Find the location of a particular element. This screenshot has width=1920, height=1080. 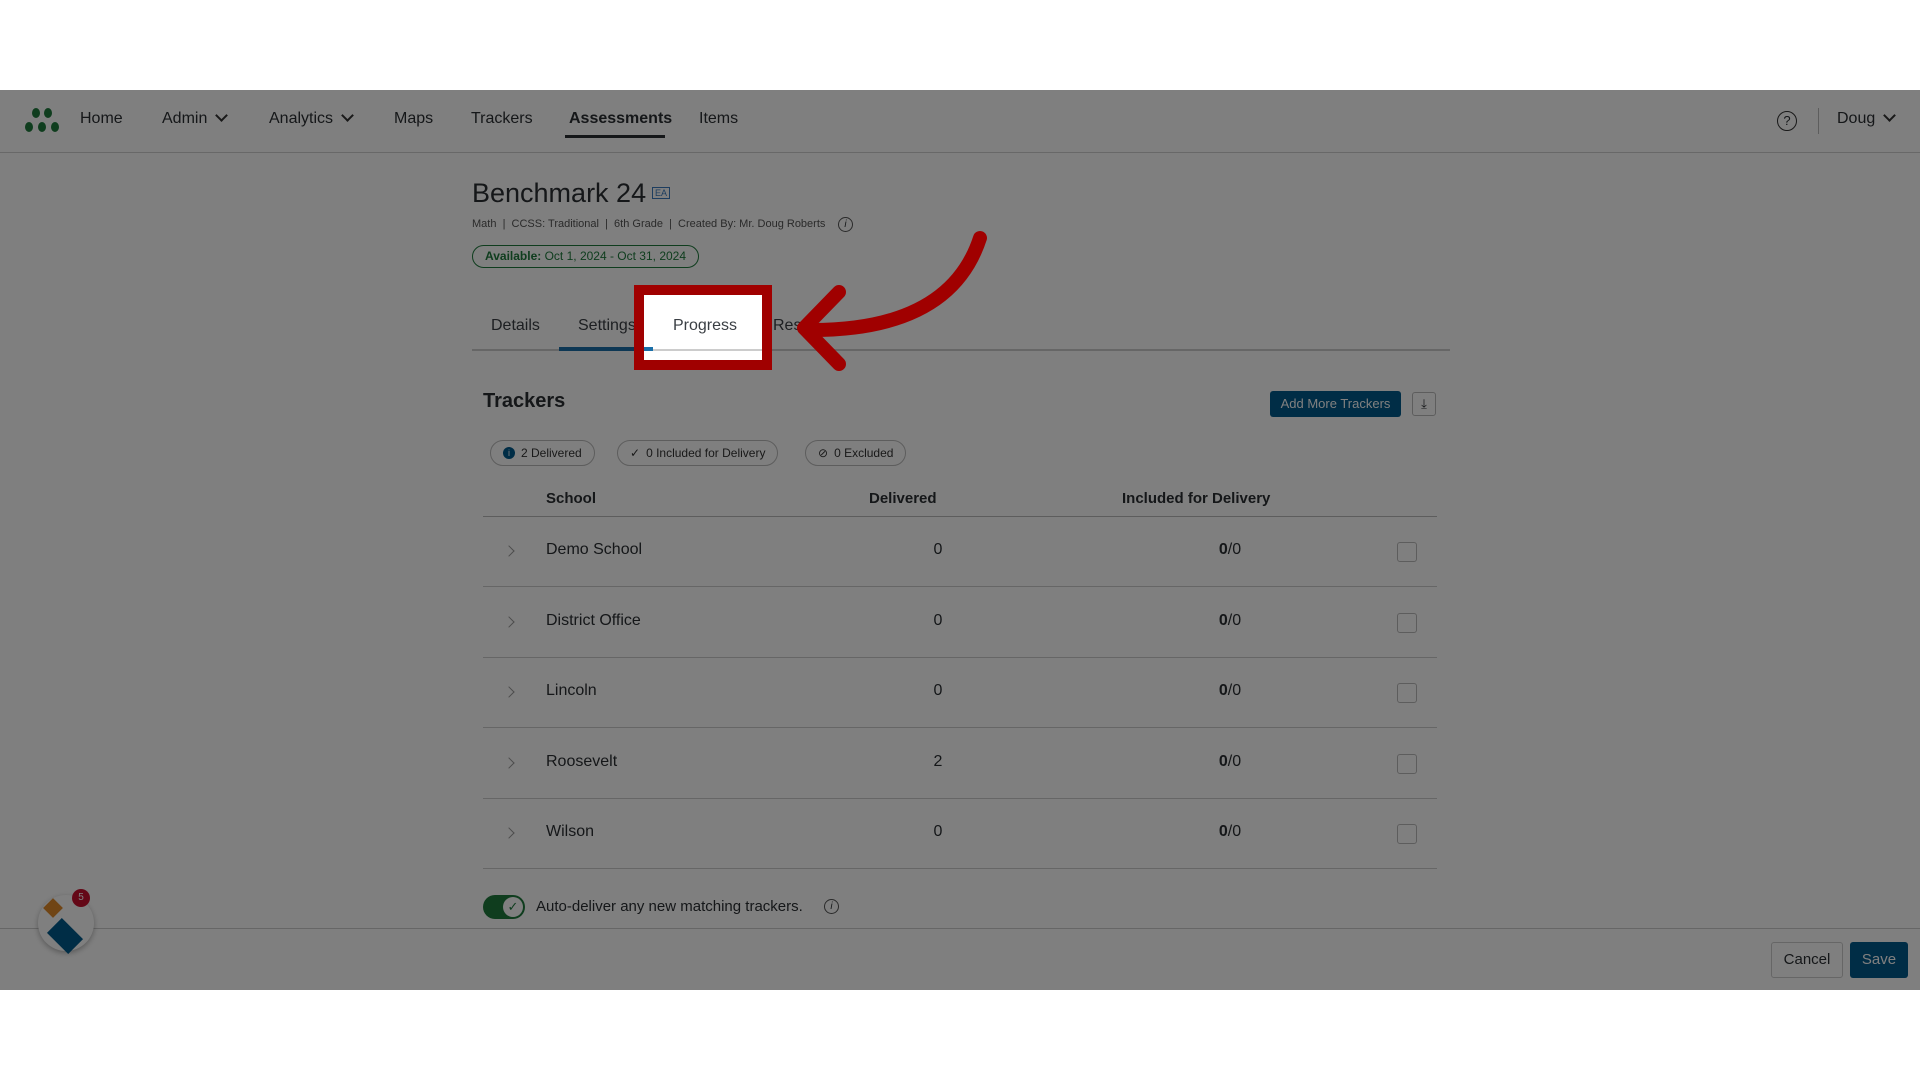

auto-deliver-toggle: ✓ is located at coordinates (504, 907).